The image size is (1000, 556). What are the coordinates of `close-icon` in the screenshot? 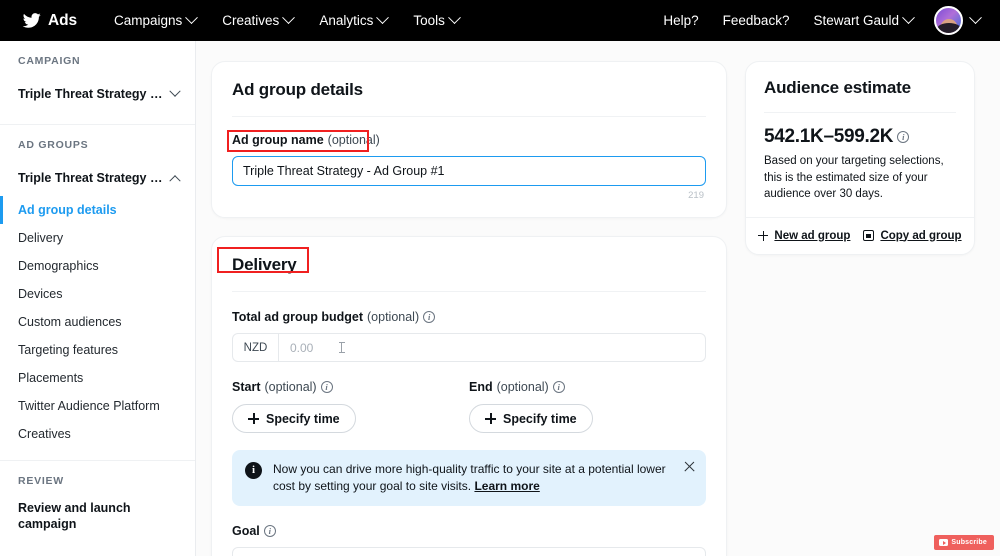 It's located at (689, 466).